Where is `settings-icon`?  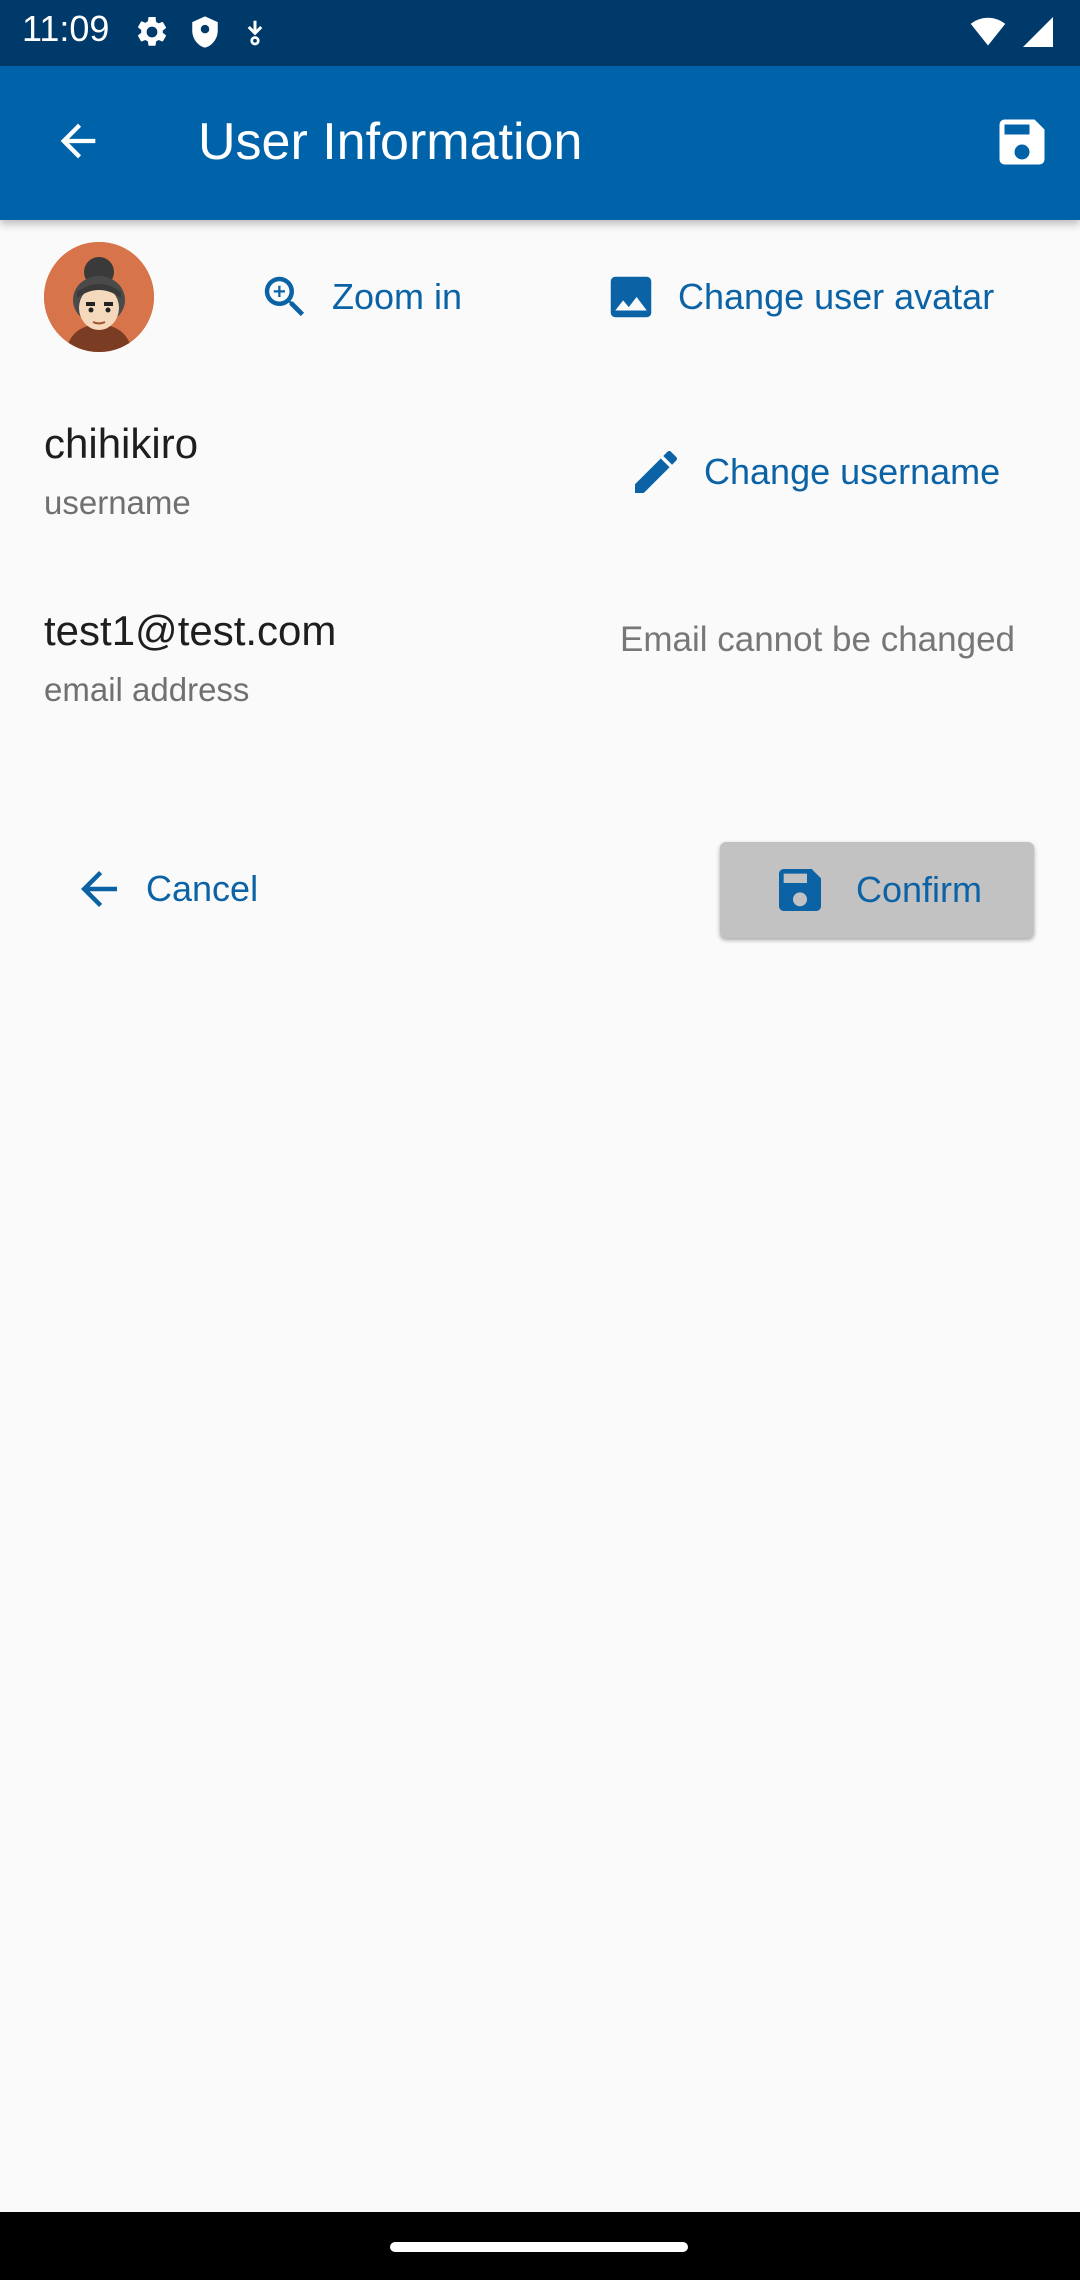 settings-icon is located at coordinates (152, 32).